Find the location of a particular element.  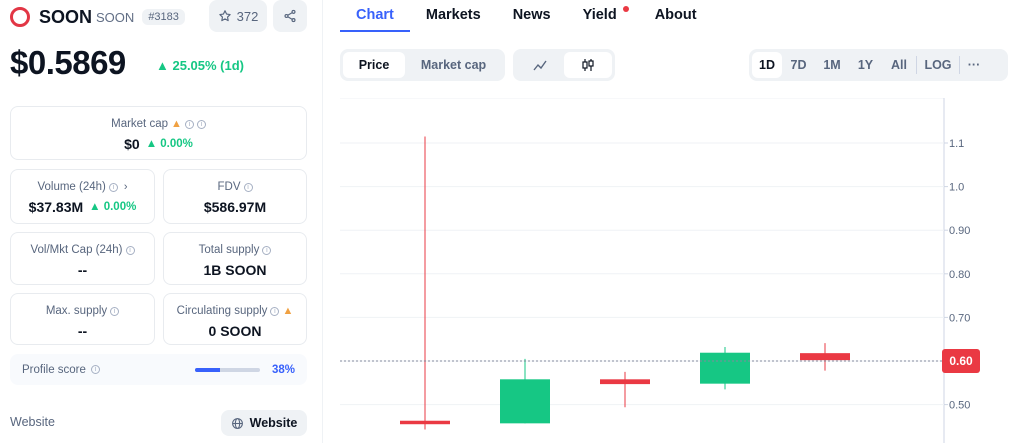

y-tick-label: 1.1 is located at coordinates (956, 144).